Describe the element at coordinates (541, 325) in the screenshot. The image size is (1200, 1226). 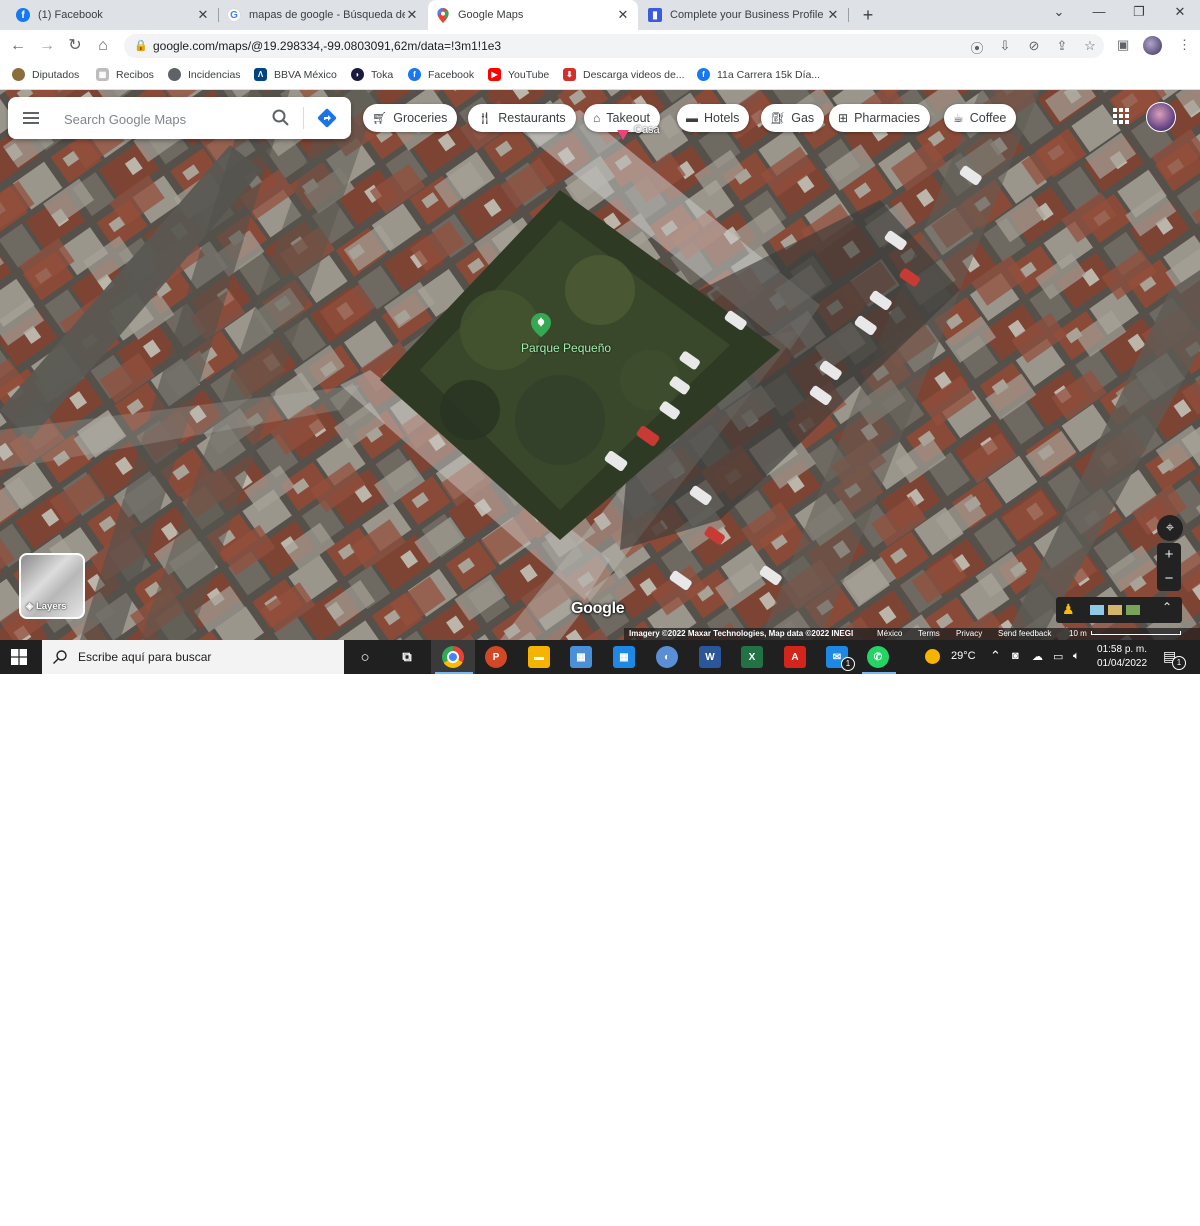
I see `park-pin-icon` at that location.